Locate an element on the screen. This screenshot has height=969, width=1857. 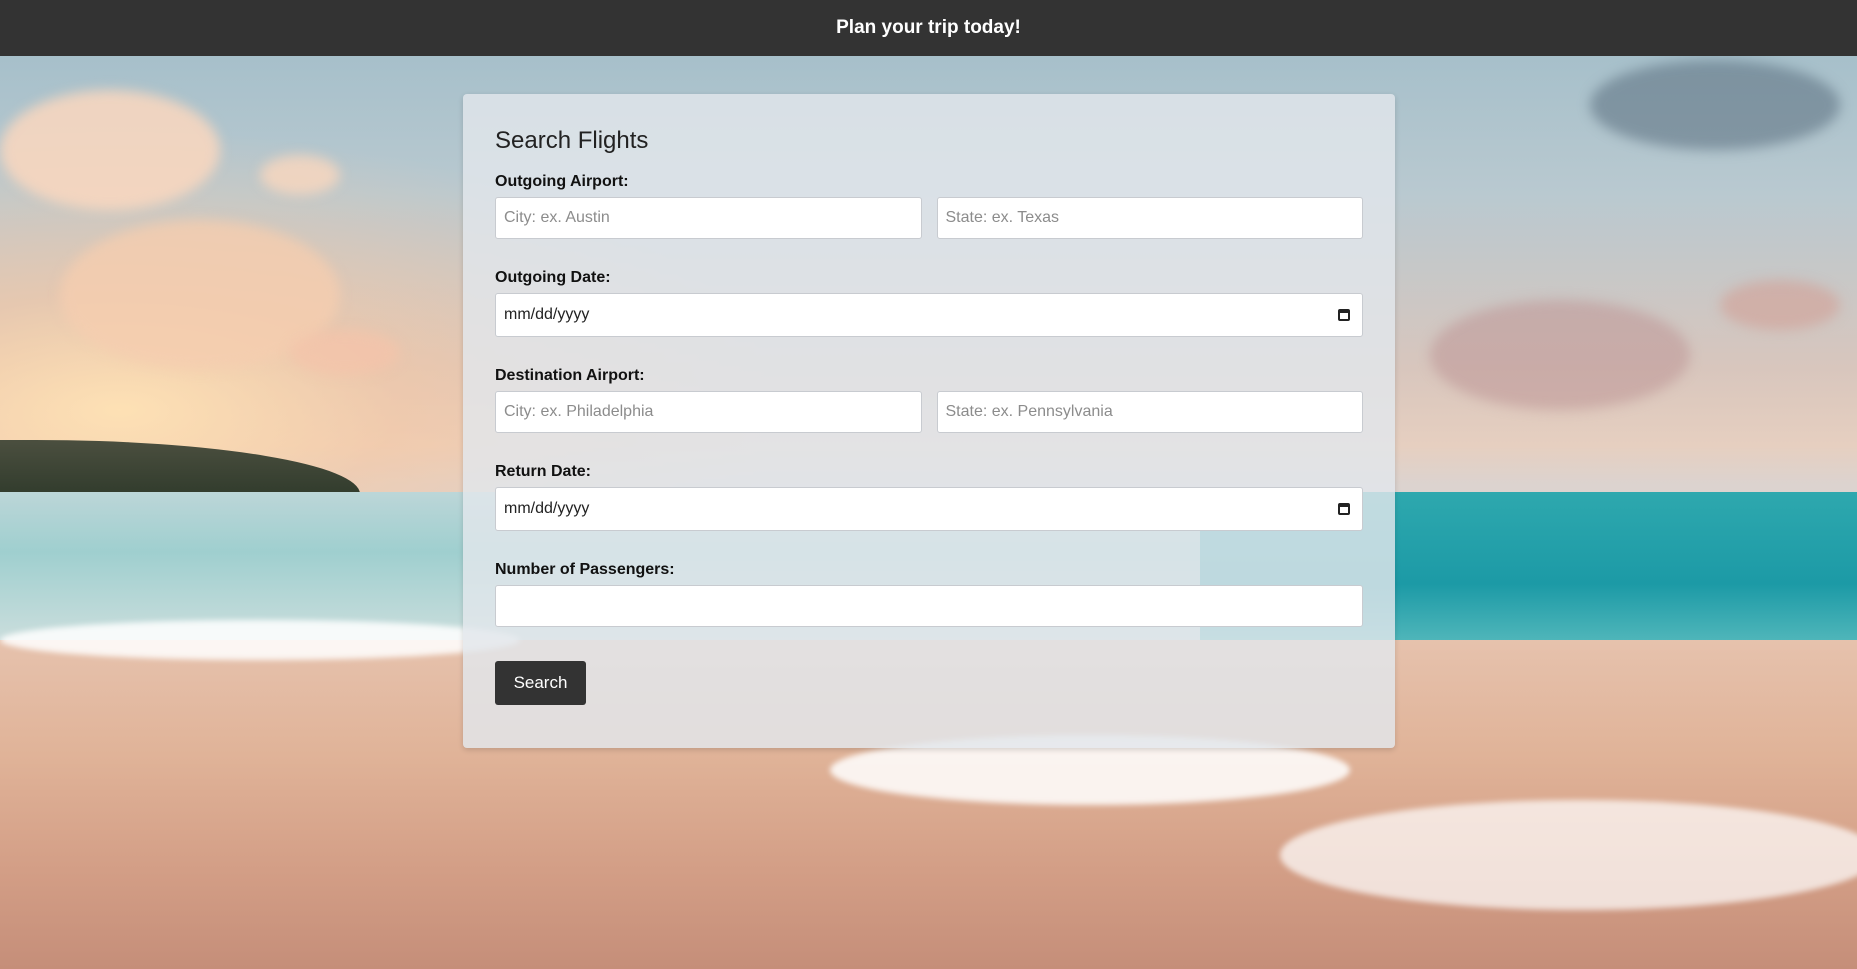
top-header-bar: Plan your trip today! is located at coordinates (928, 28).